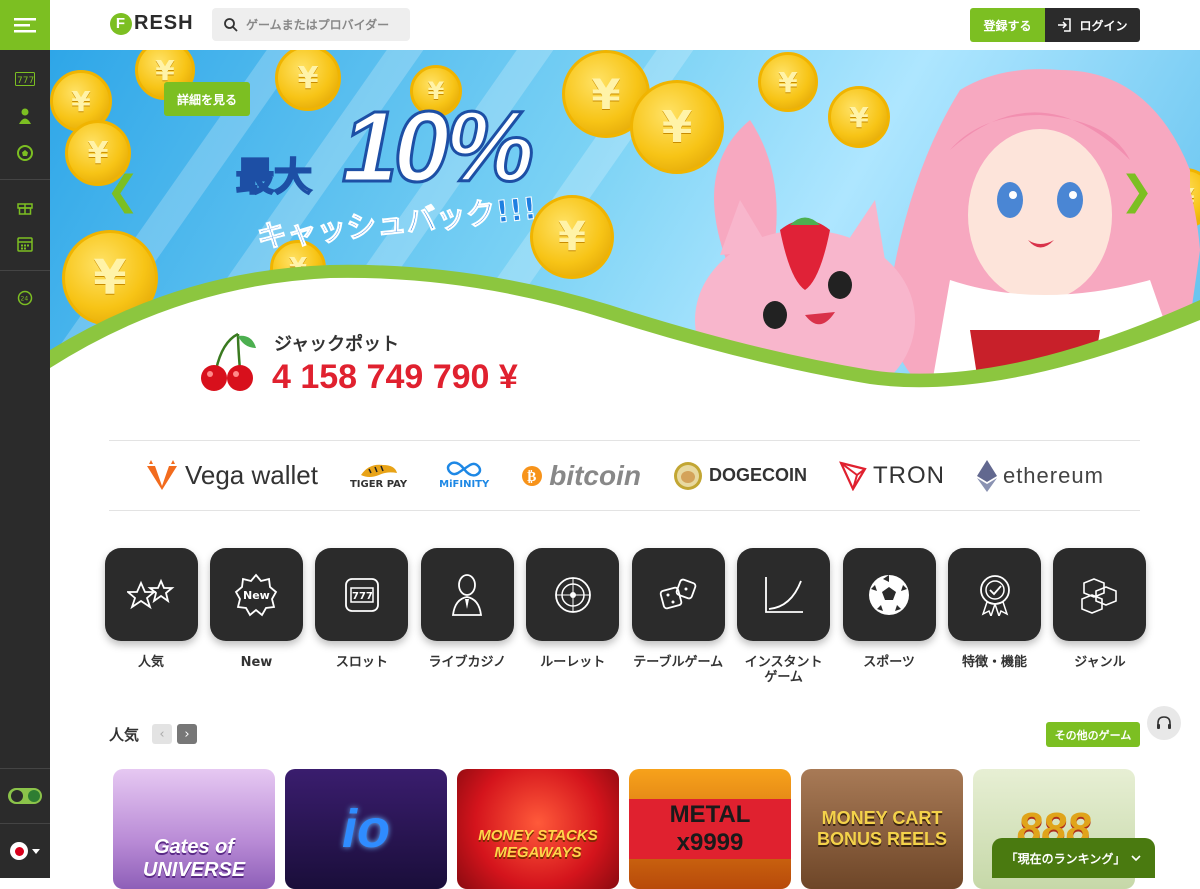 Image resolution: width=1200 pixels, height=889 pixels. I want to click on soccer-ball-icon, so click(25, 152).